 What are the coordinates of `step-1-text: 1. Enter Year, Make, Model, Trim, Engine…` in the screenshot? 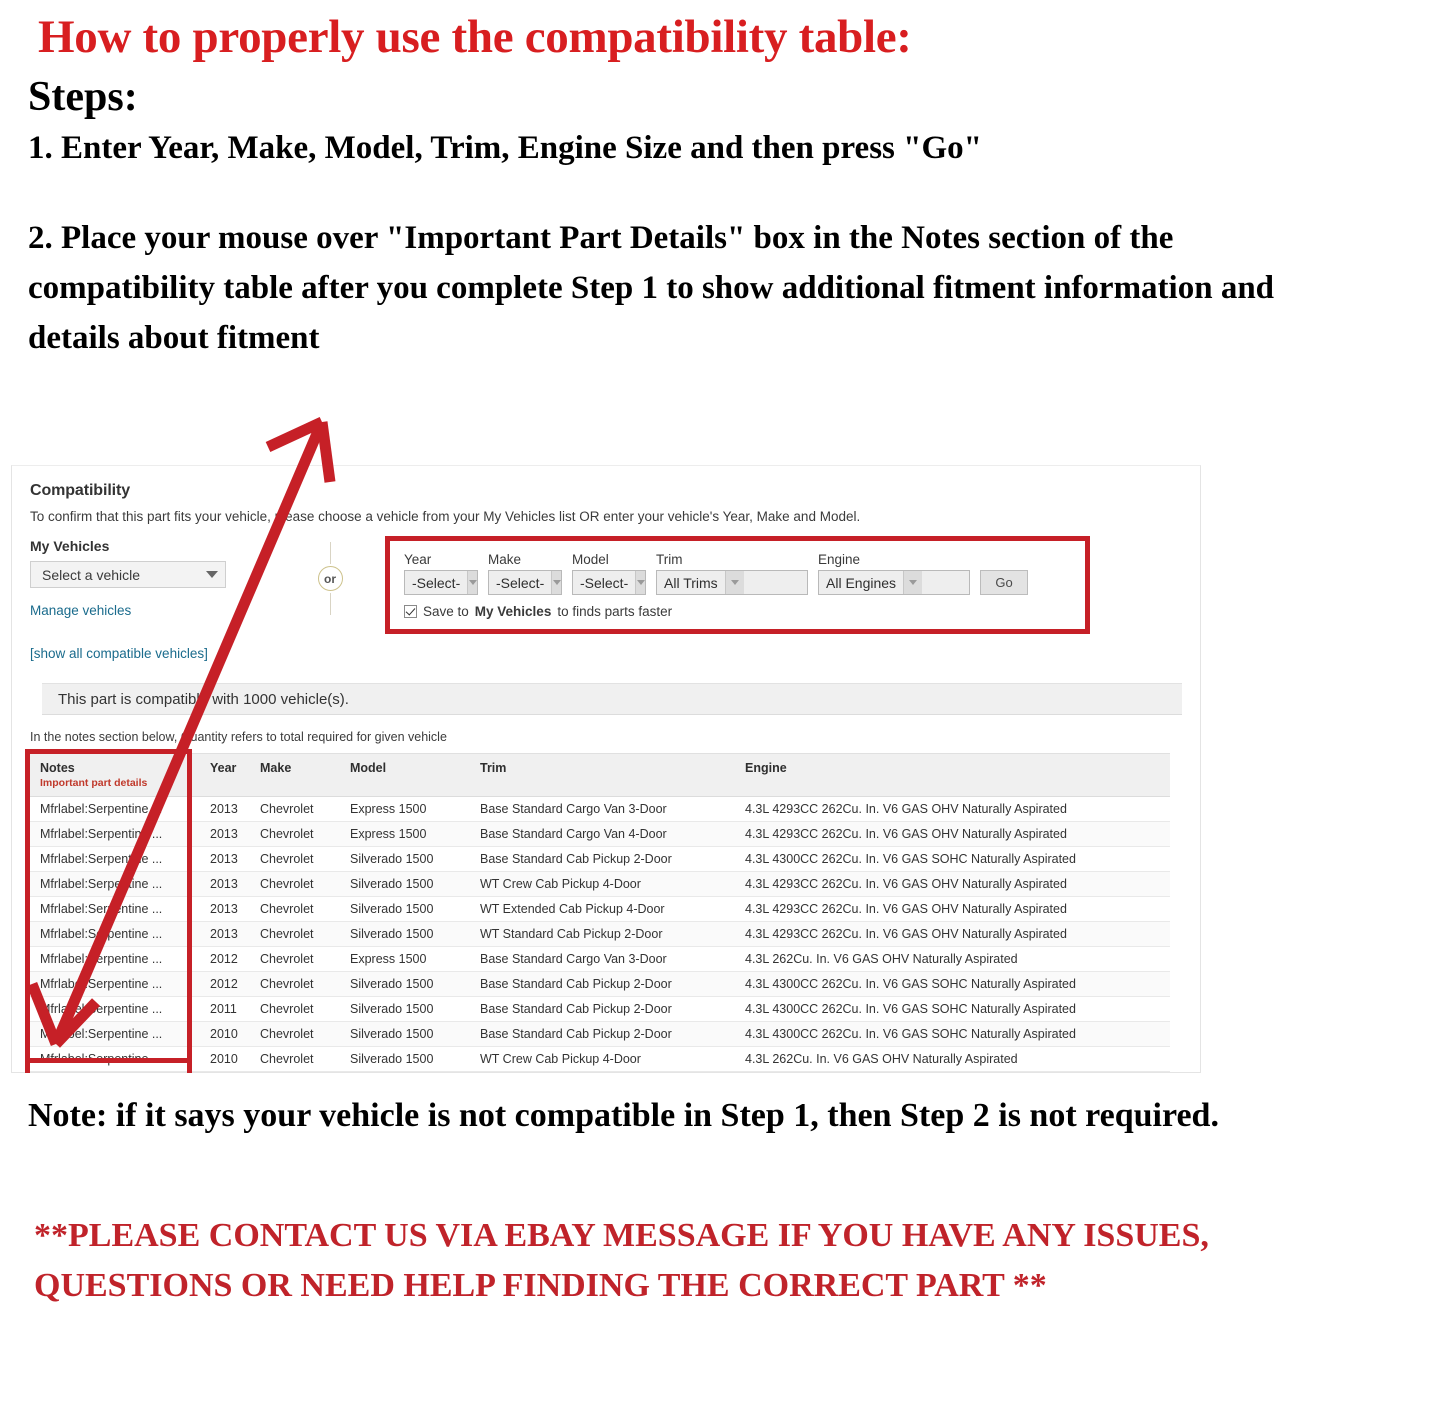 It's located at (505, 148).